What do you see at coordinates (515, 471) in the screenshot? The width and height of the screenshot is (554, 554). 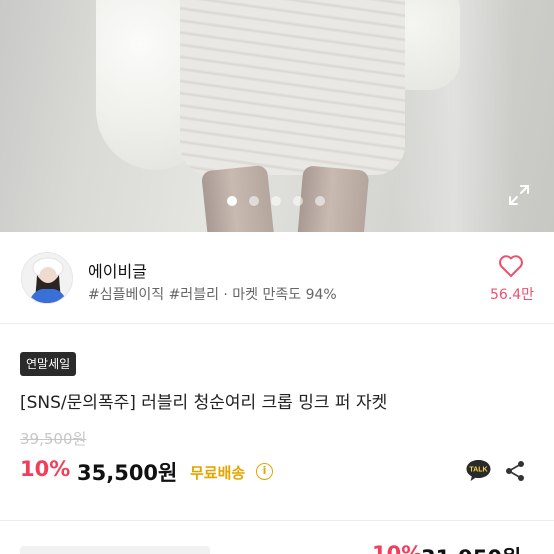 I see `share-icon` at bounding box center [515, 471].